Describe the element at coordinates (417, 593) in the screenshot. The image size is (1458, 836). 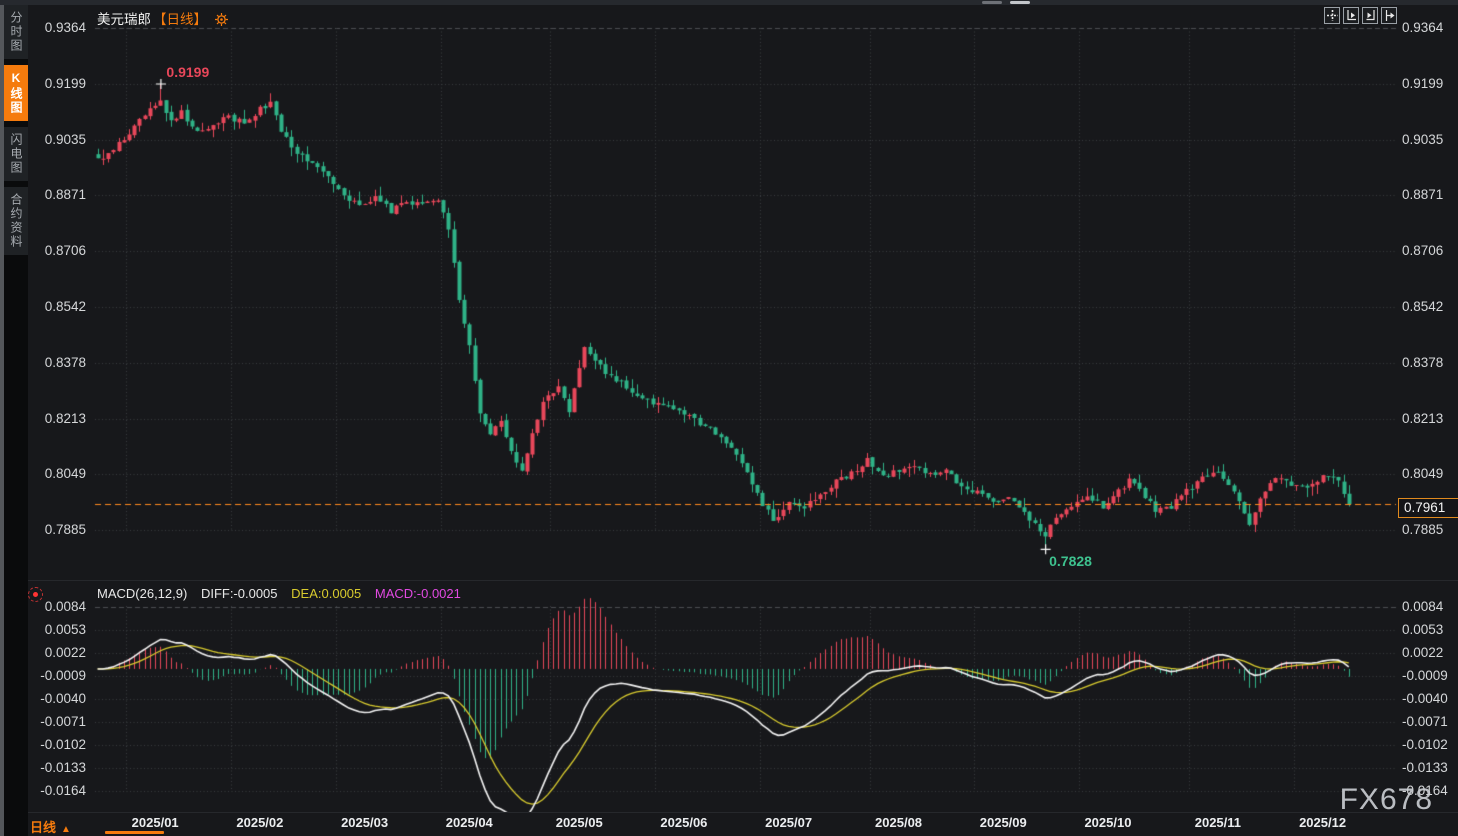
I see `macd-macd-value: MACD:-0.0021` at that location.